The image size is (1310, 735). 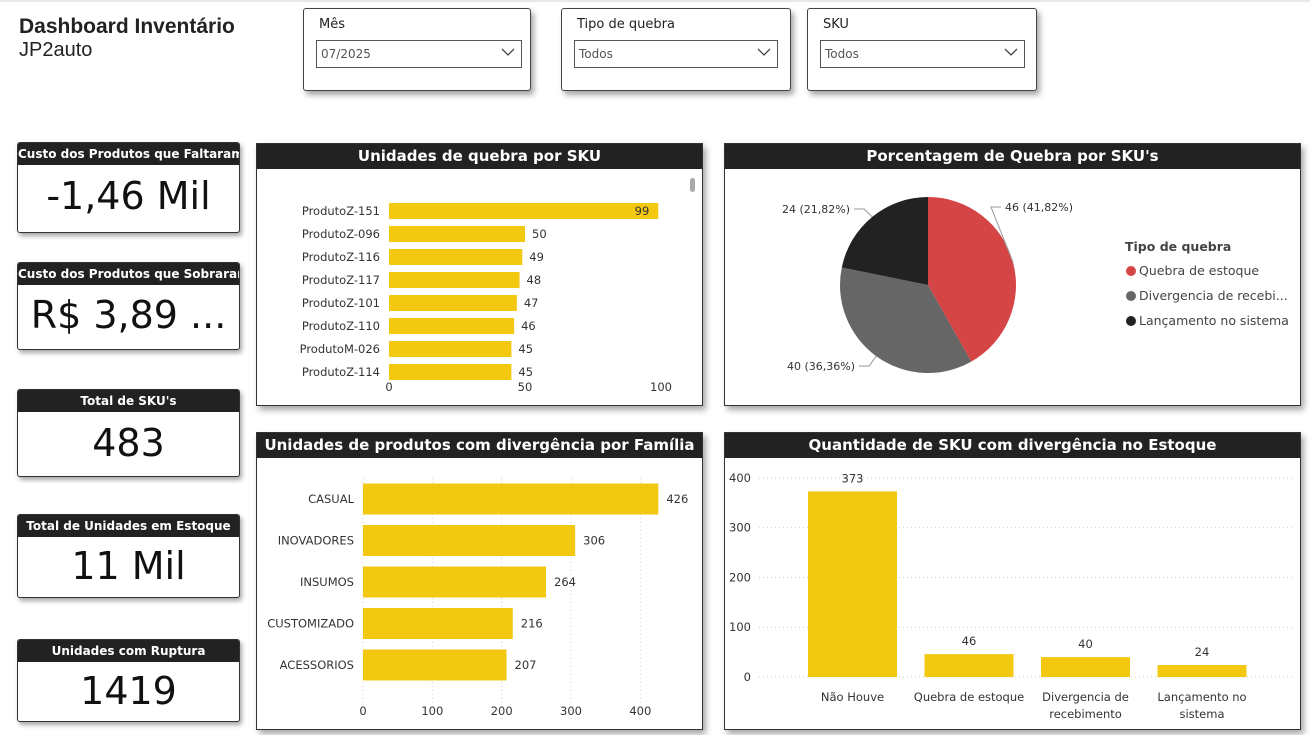 I want to click on scrollbar-thumb, so click(x=692, y=185).